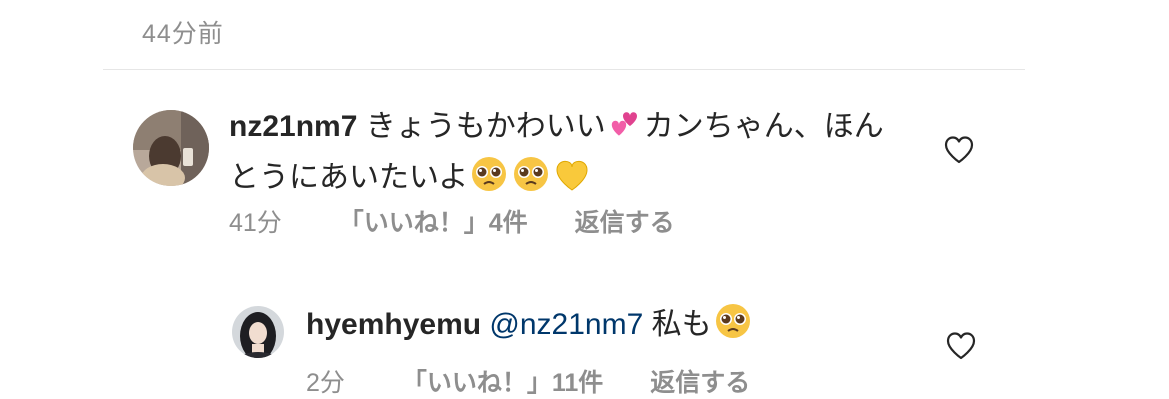 This screenshot has width=1169, height=399. I want to click on yellow-heart-icon, so click(572, 182).